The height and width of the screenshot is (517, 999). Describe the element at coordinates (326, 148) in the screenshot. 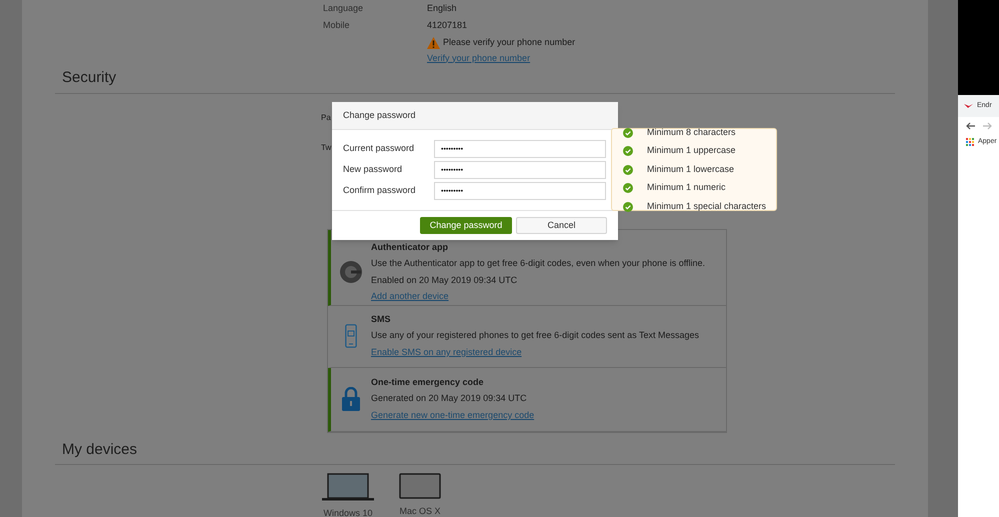

I see `field-label: Tw` at that location.